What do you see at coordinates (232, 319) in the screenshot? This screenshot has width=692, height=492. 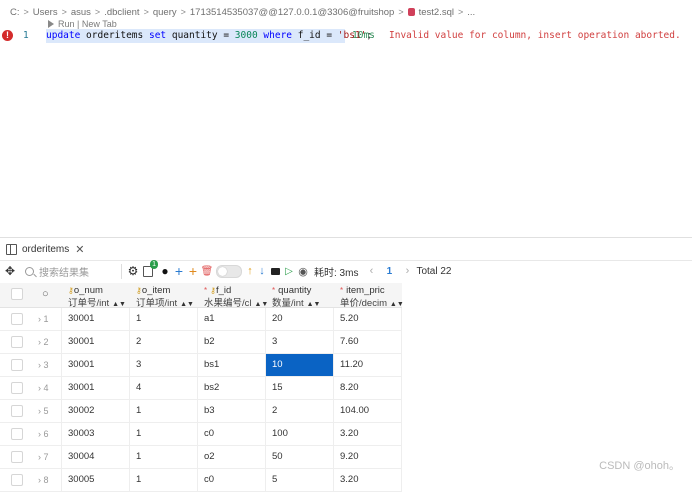 I see `cell-f-id: a1` at bounding box center [232, 319].